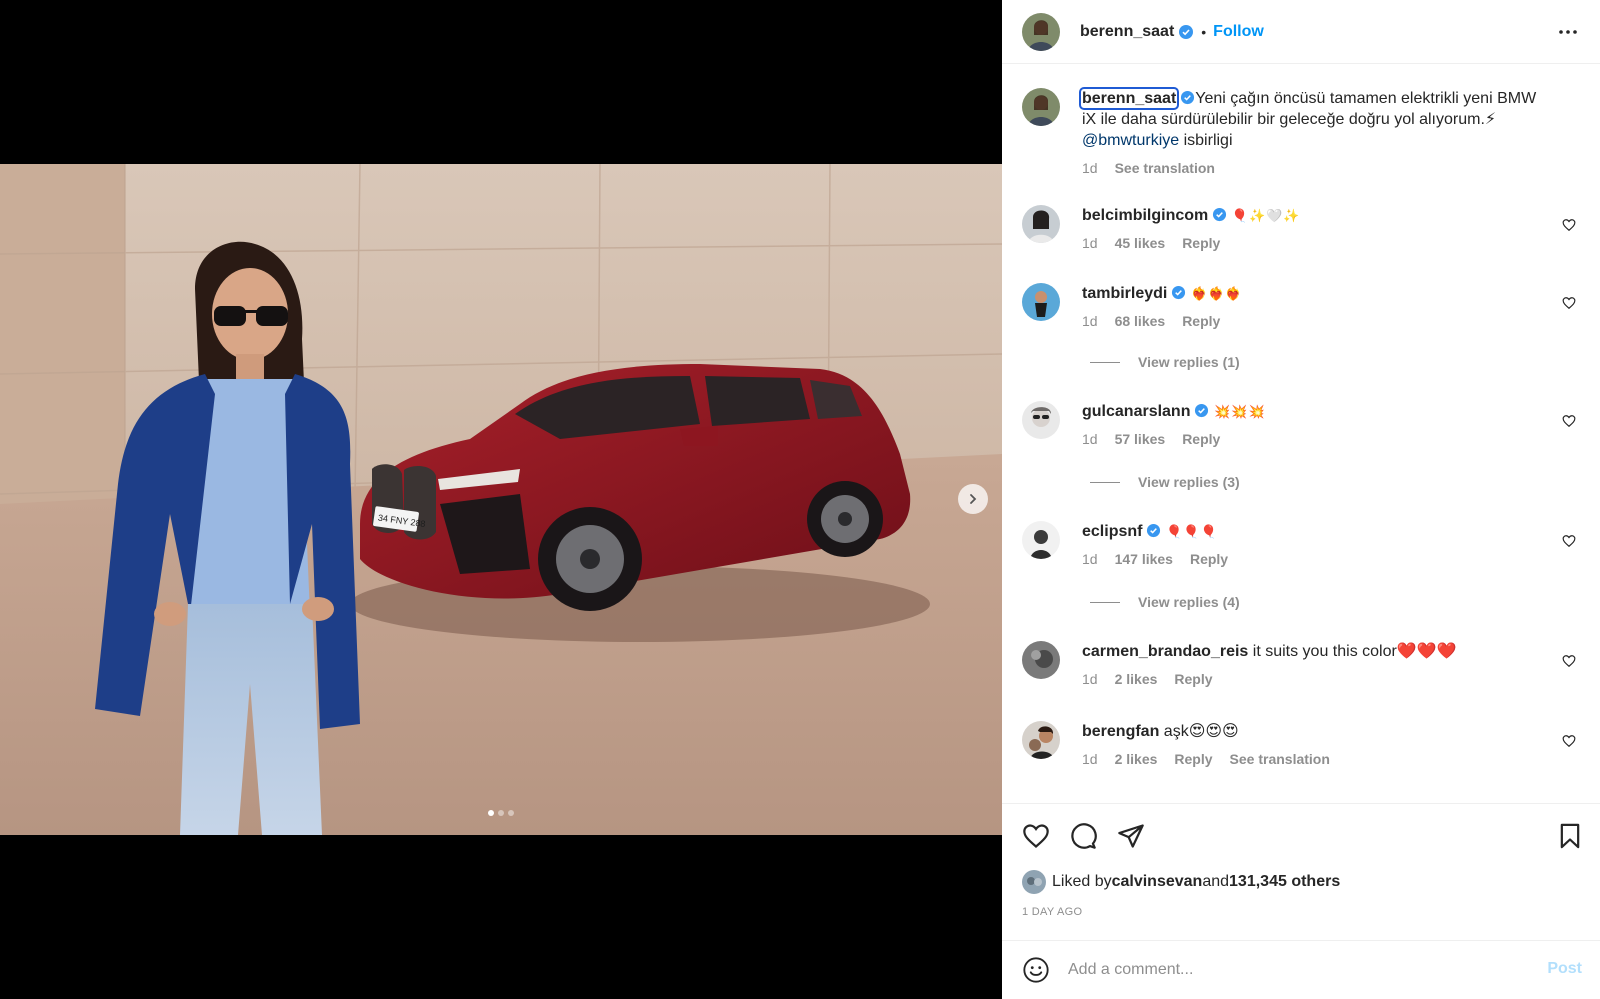 Image resolution: width=1600 pixels, height=999 pixels. Describe the element at coordinates (1189, 602) in the screenshot. I see `view-replies-label: View replies (4)` at that location.